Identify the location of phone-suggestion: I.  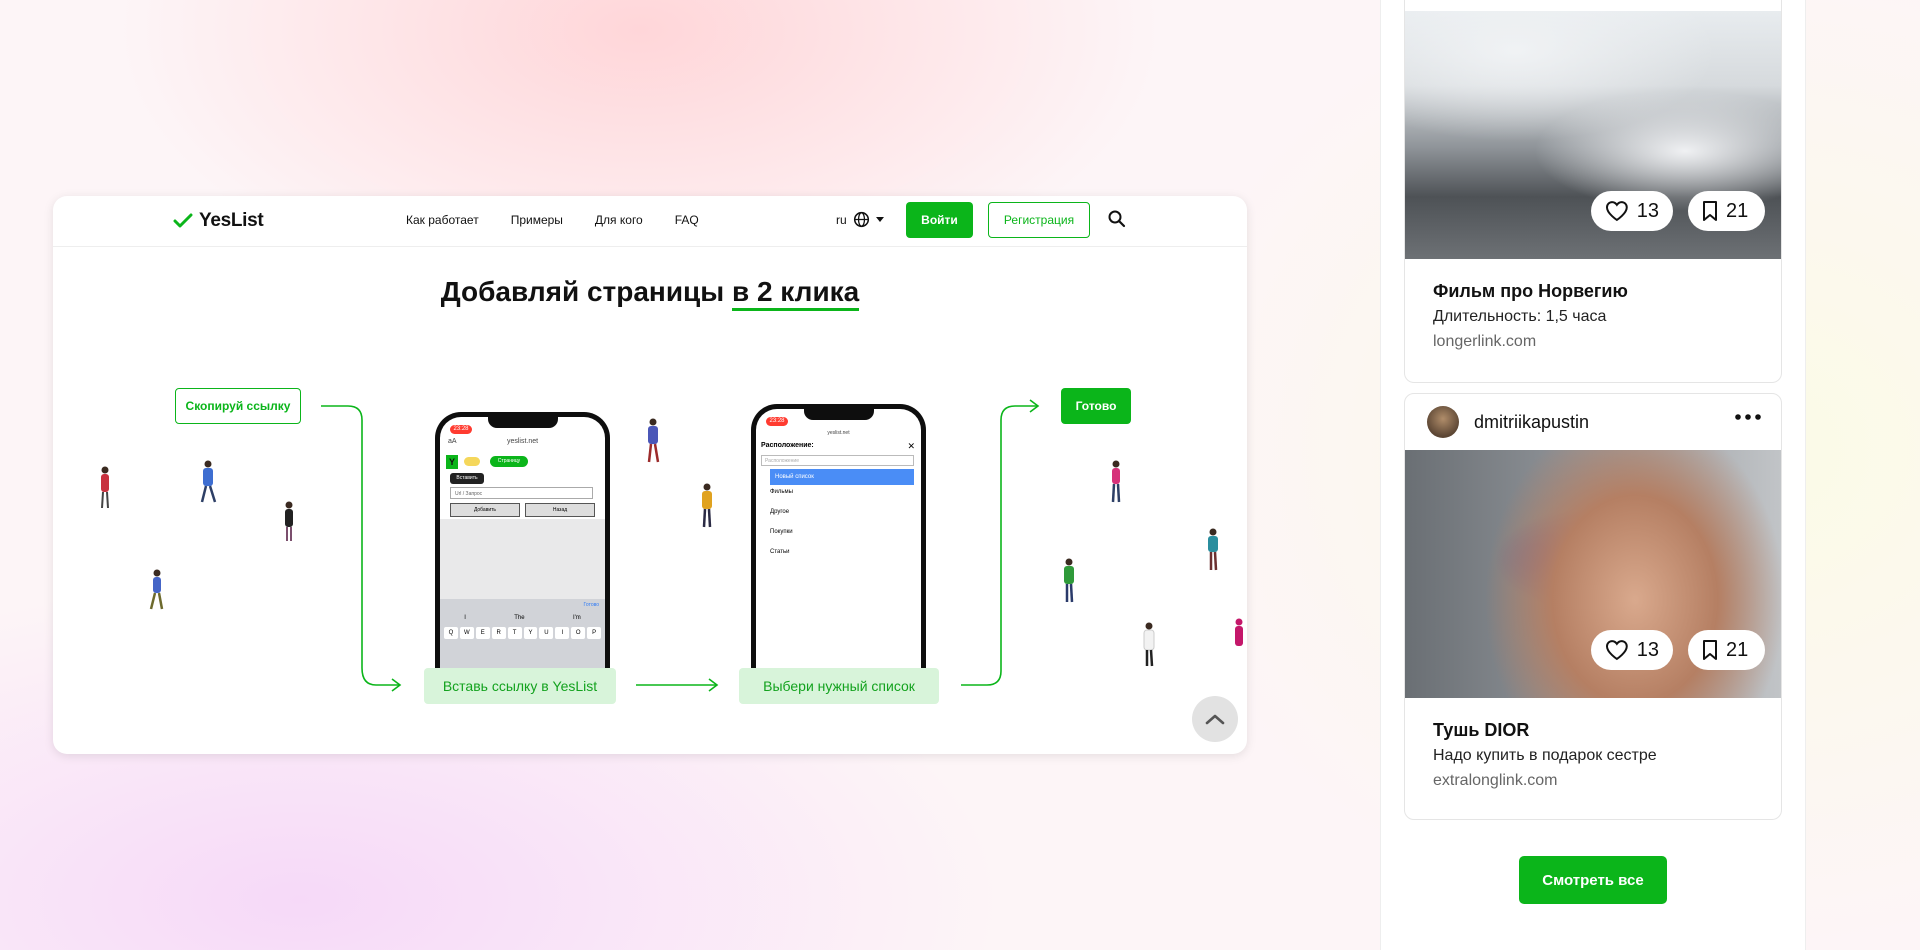
(465, 618).